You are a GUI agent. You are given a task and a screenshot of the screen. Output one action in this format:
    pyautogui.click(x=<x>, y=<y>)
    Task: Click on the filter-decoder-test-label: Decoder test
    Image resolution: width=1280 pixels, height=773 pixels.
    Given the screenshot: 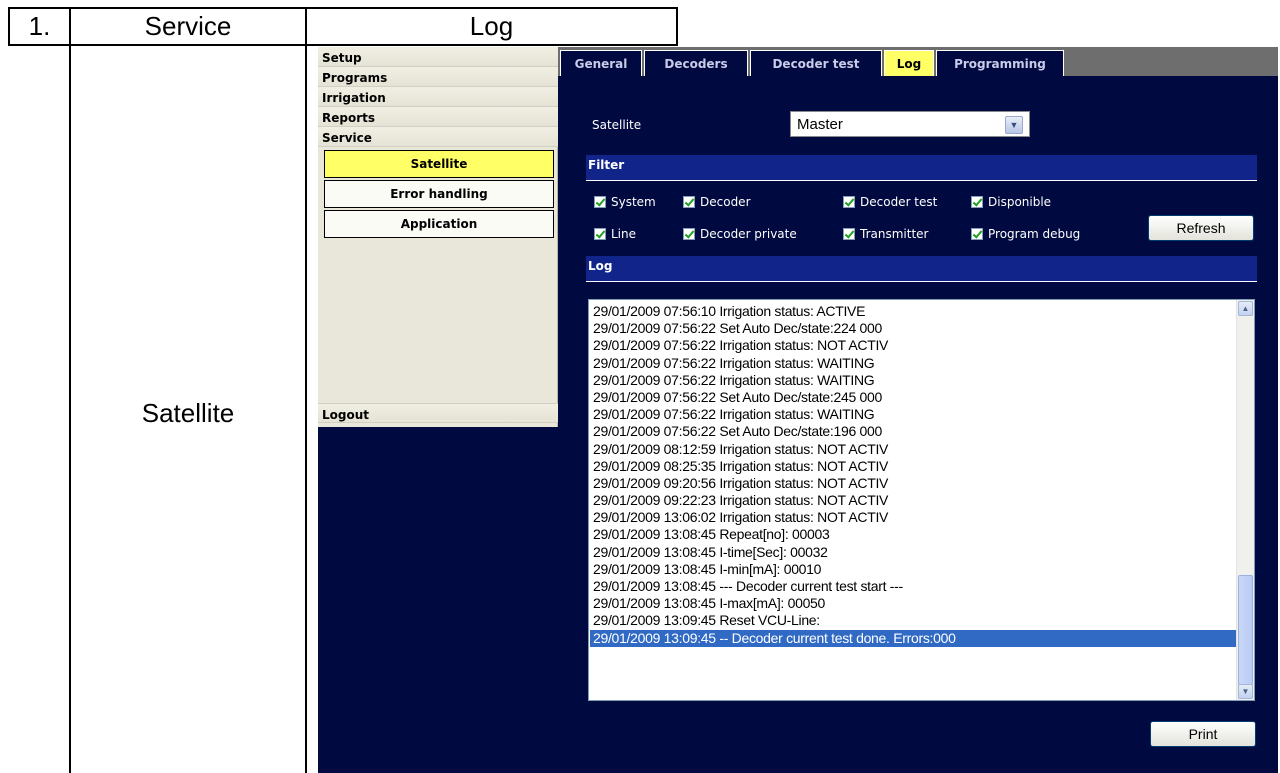 What is the action you would take?
    pyautogui.click(x=899, y=202)
    